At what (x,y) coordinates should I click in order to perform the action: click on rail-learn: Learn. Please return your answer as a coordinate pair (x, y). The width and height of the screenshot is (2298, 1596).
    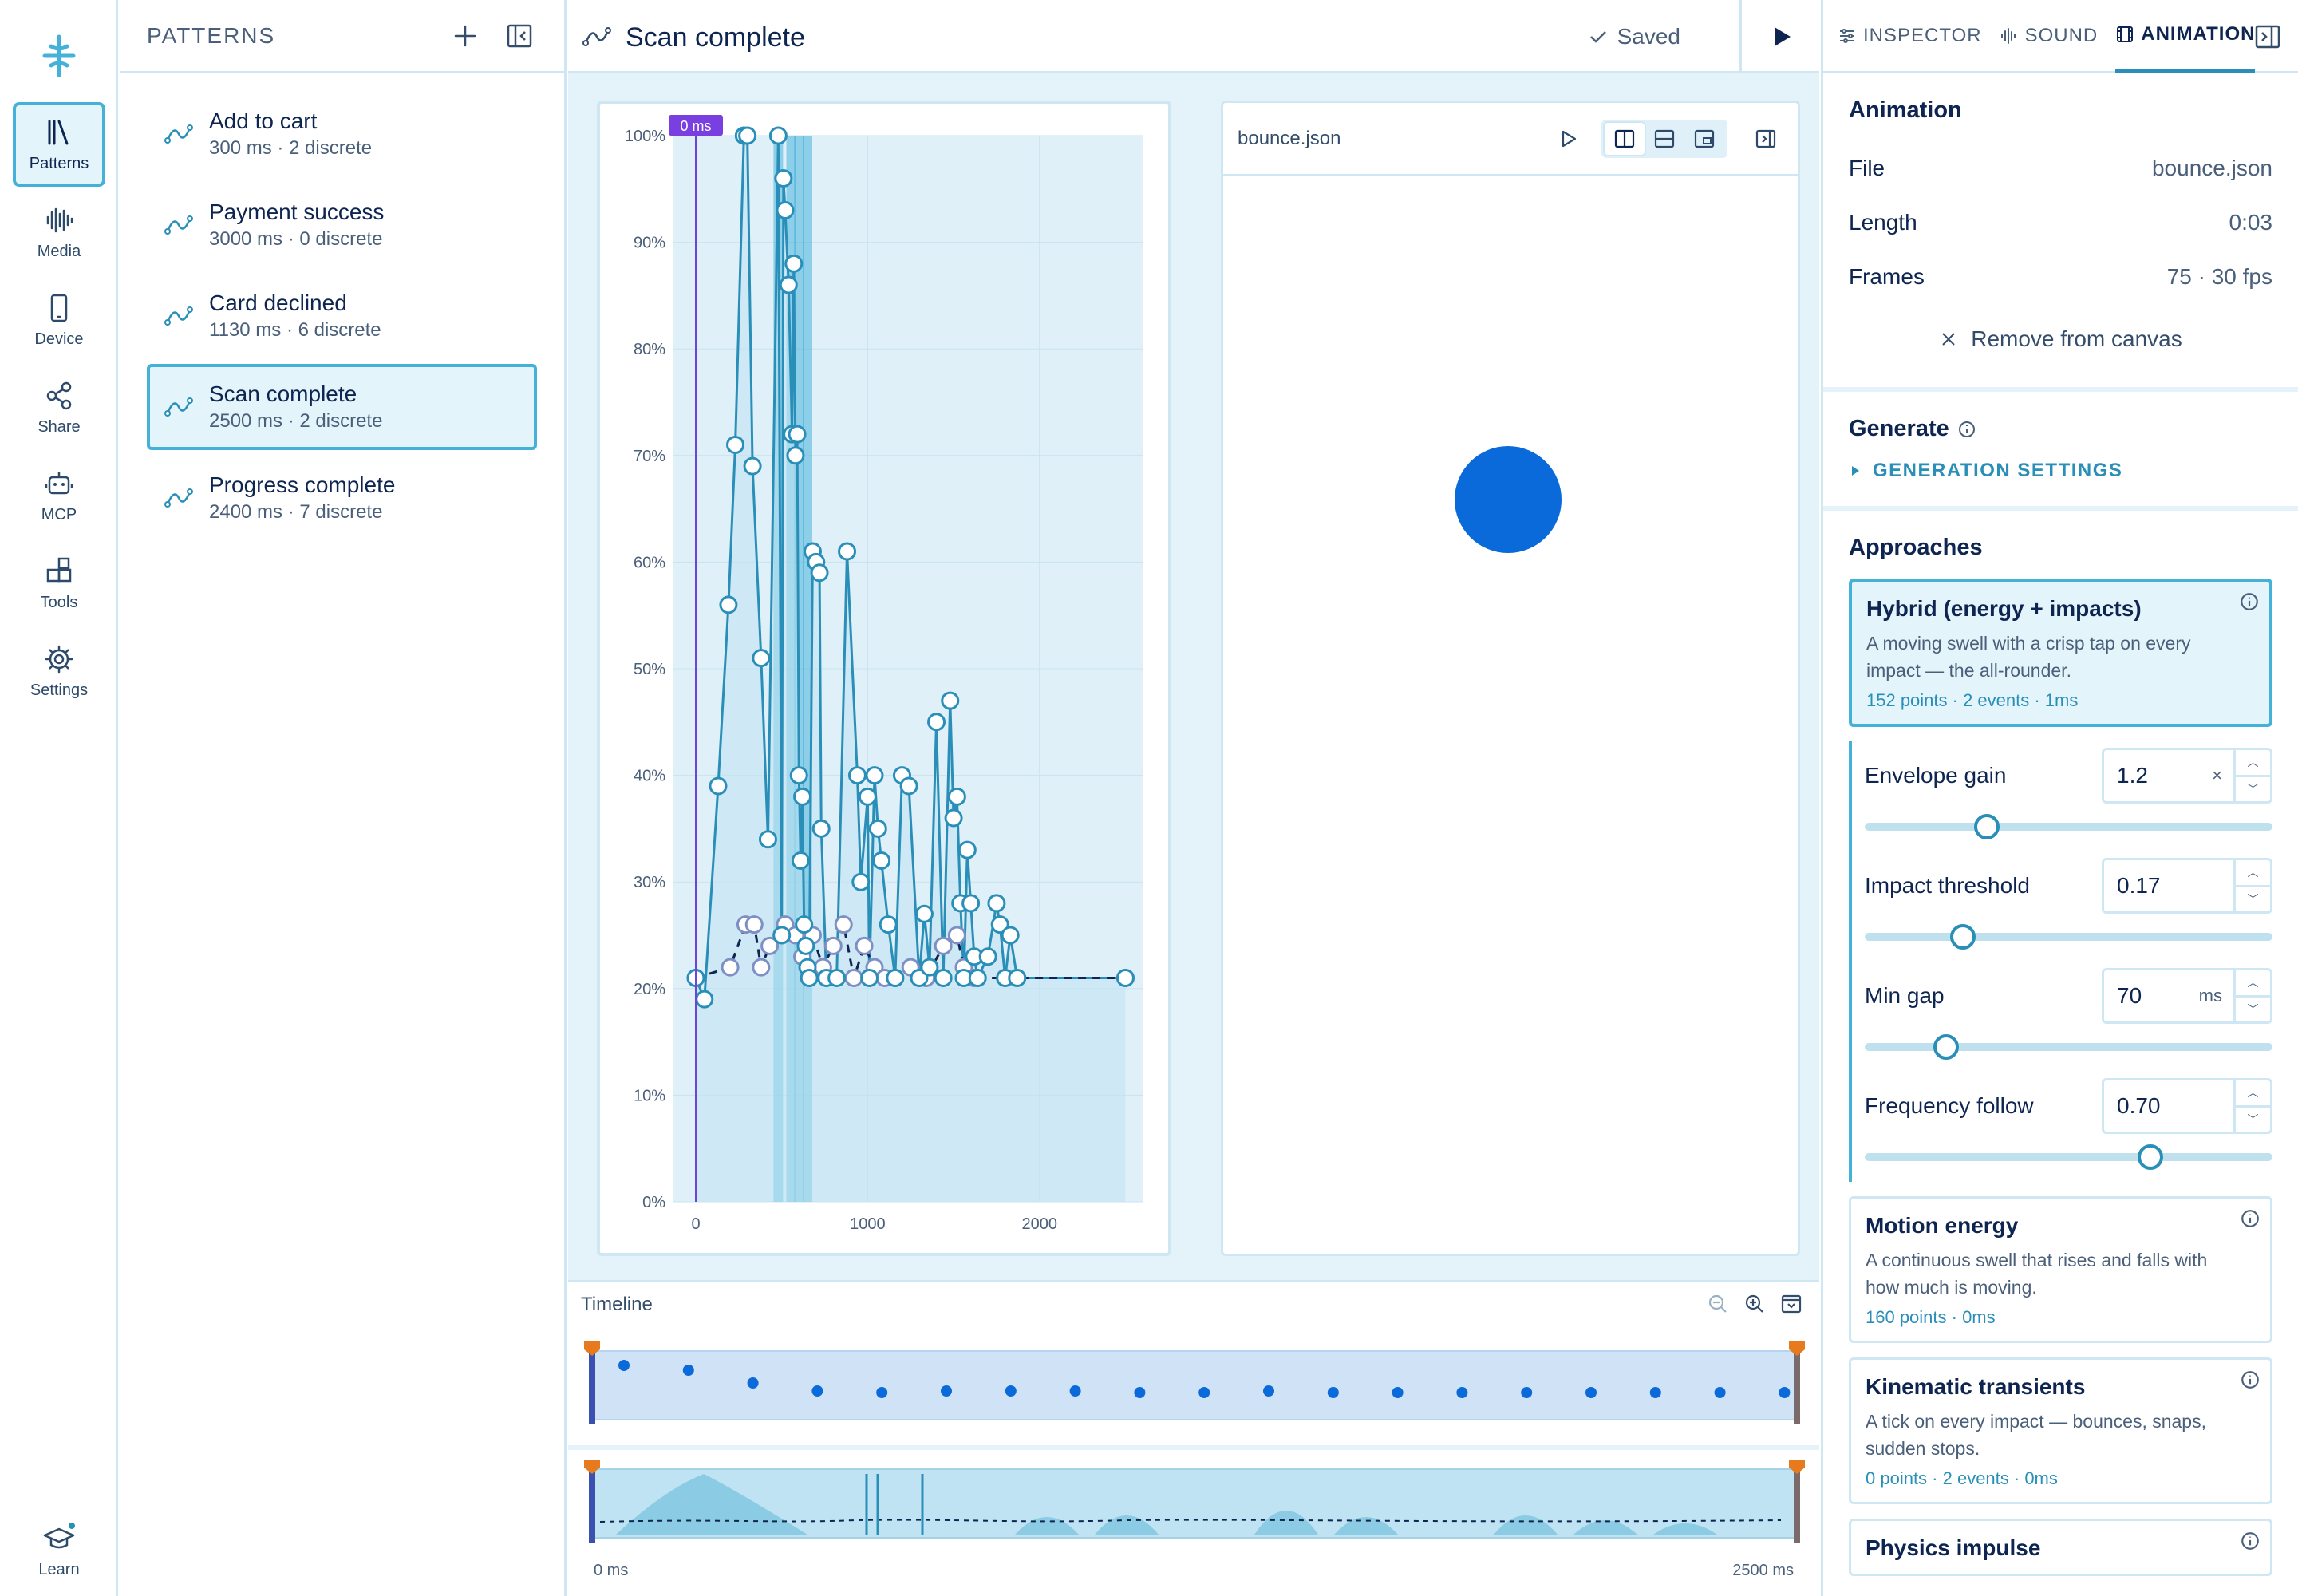
    Looking at the image, I should click on (59, 1550).